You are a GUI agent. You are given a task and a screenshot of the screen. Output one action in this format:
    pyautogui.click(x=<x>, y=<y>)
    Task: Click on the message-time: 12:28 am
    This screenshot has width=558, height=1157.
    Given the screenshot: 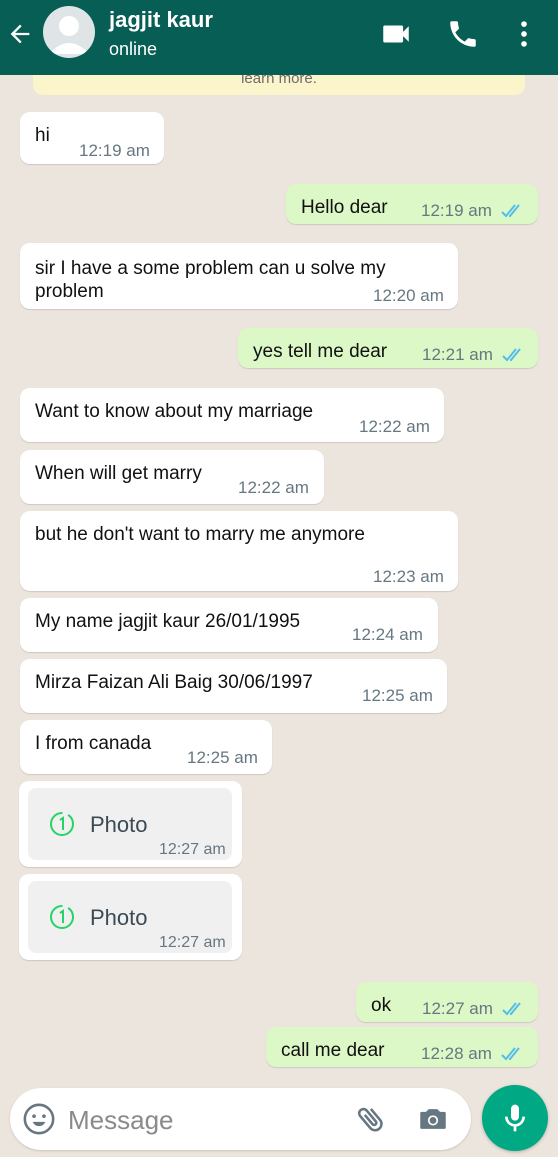 What is the action you would take?
    pyautogui.click(x=456, y=1053)
    